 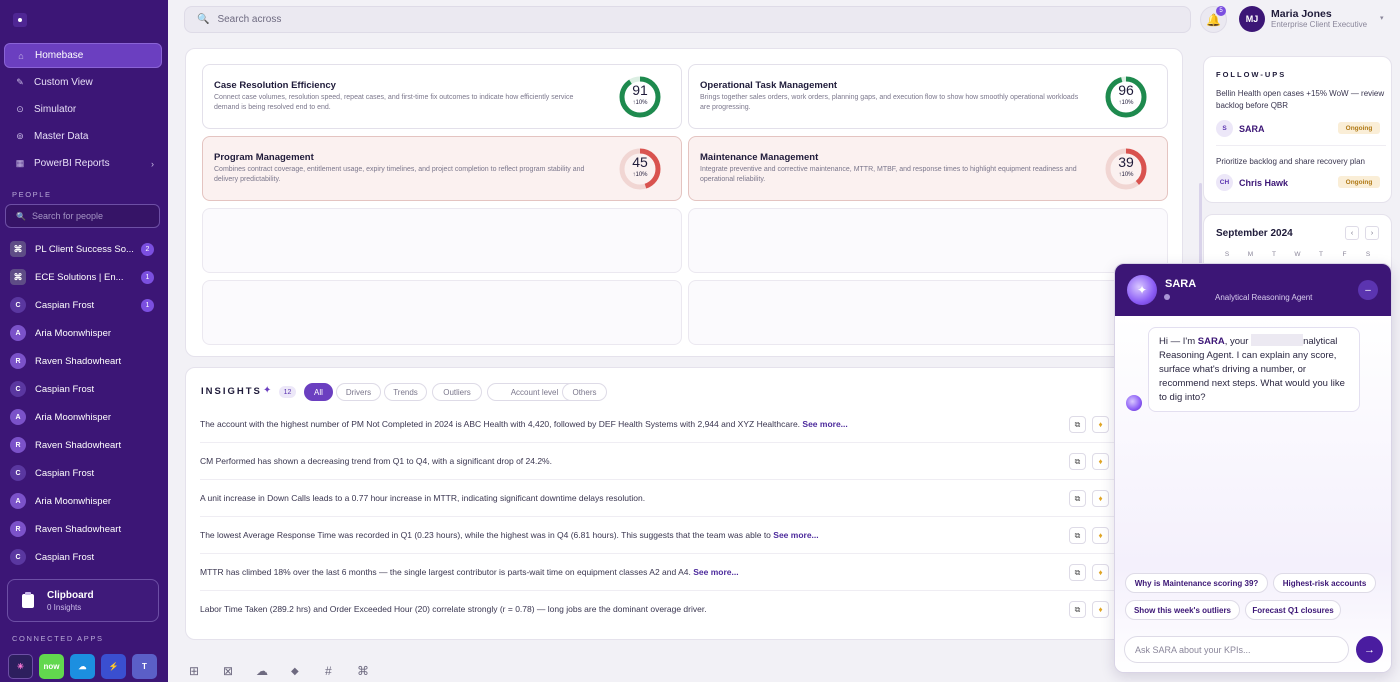 I want to click on calendar-weekday: T, so click(x=1274, y=254).